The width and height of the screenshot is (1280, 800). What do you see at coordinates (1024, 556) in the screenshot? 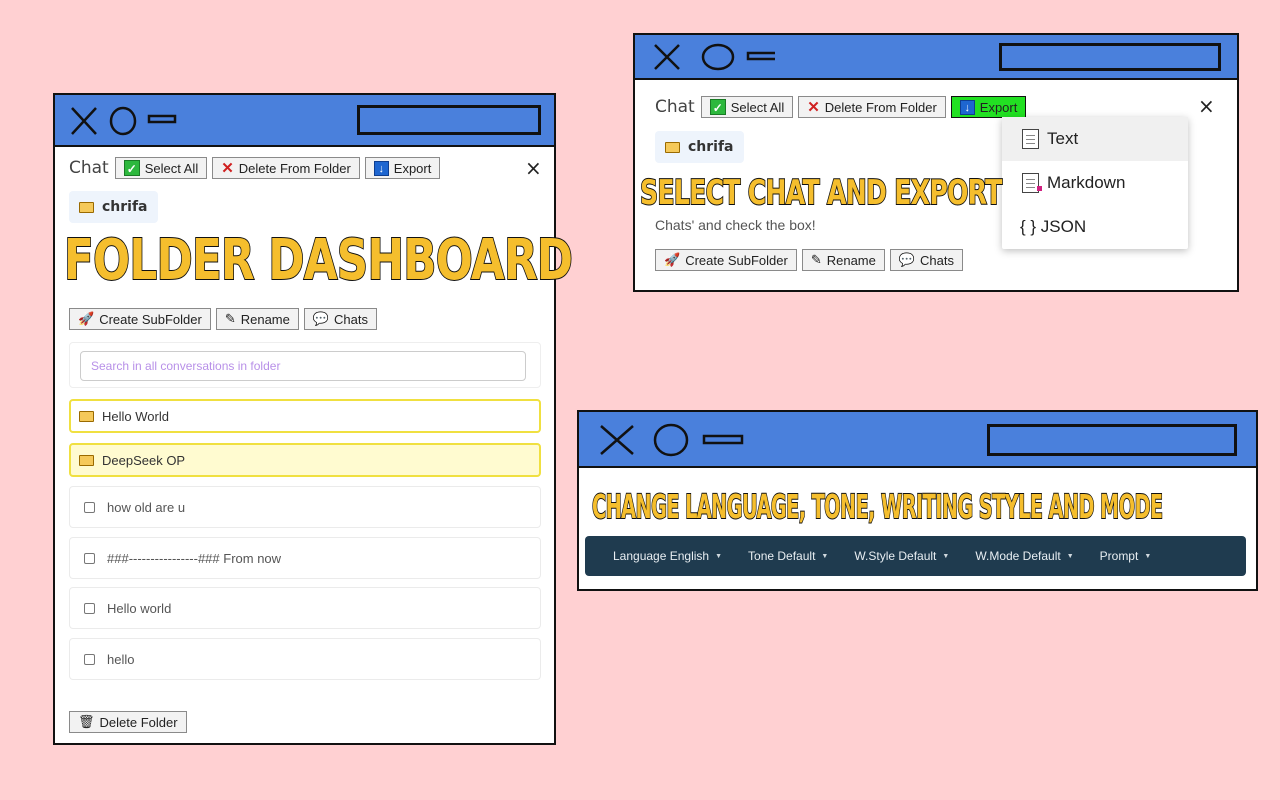
I see `writing-mode-dropdown: W.Mode Default ▼` at bounding box center [1024, 556].